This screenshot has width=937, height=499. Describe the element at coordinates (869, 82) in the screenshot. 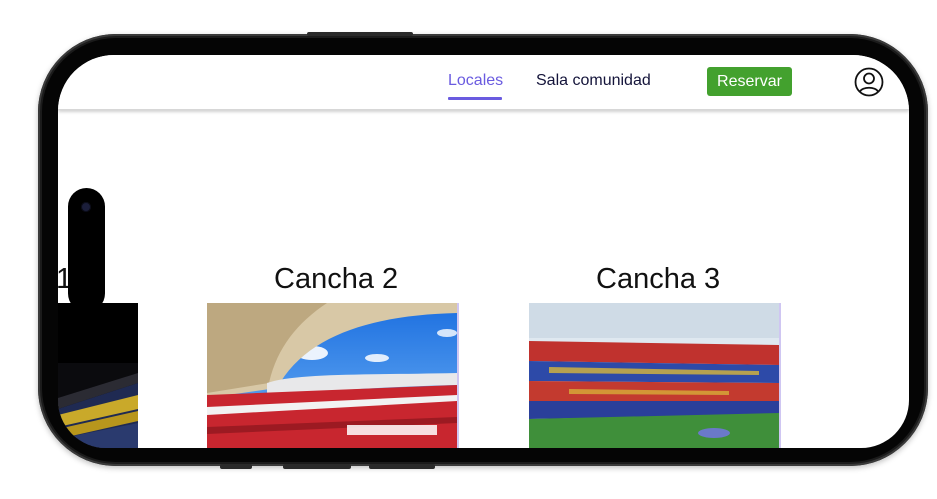

I see `user-circle-icon` at that location.